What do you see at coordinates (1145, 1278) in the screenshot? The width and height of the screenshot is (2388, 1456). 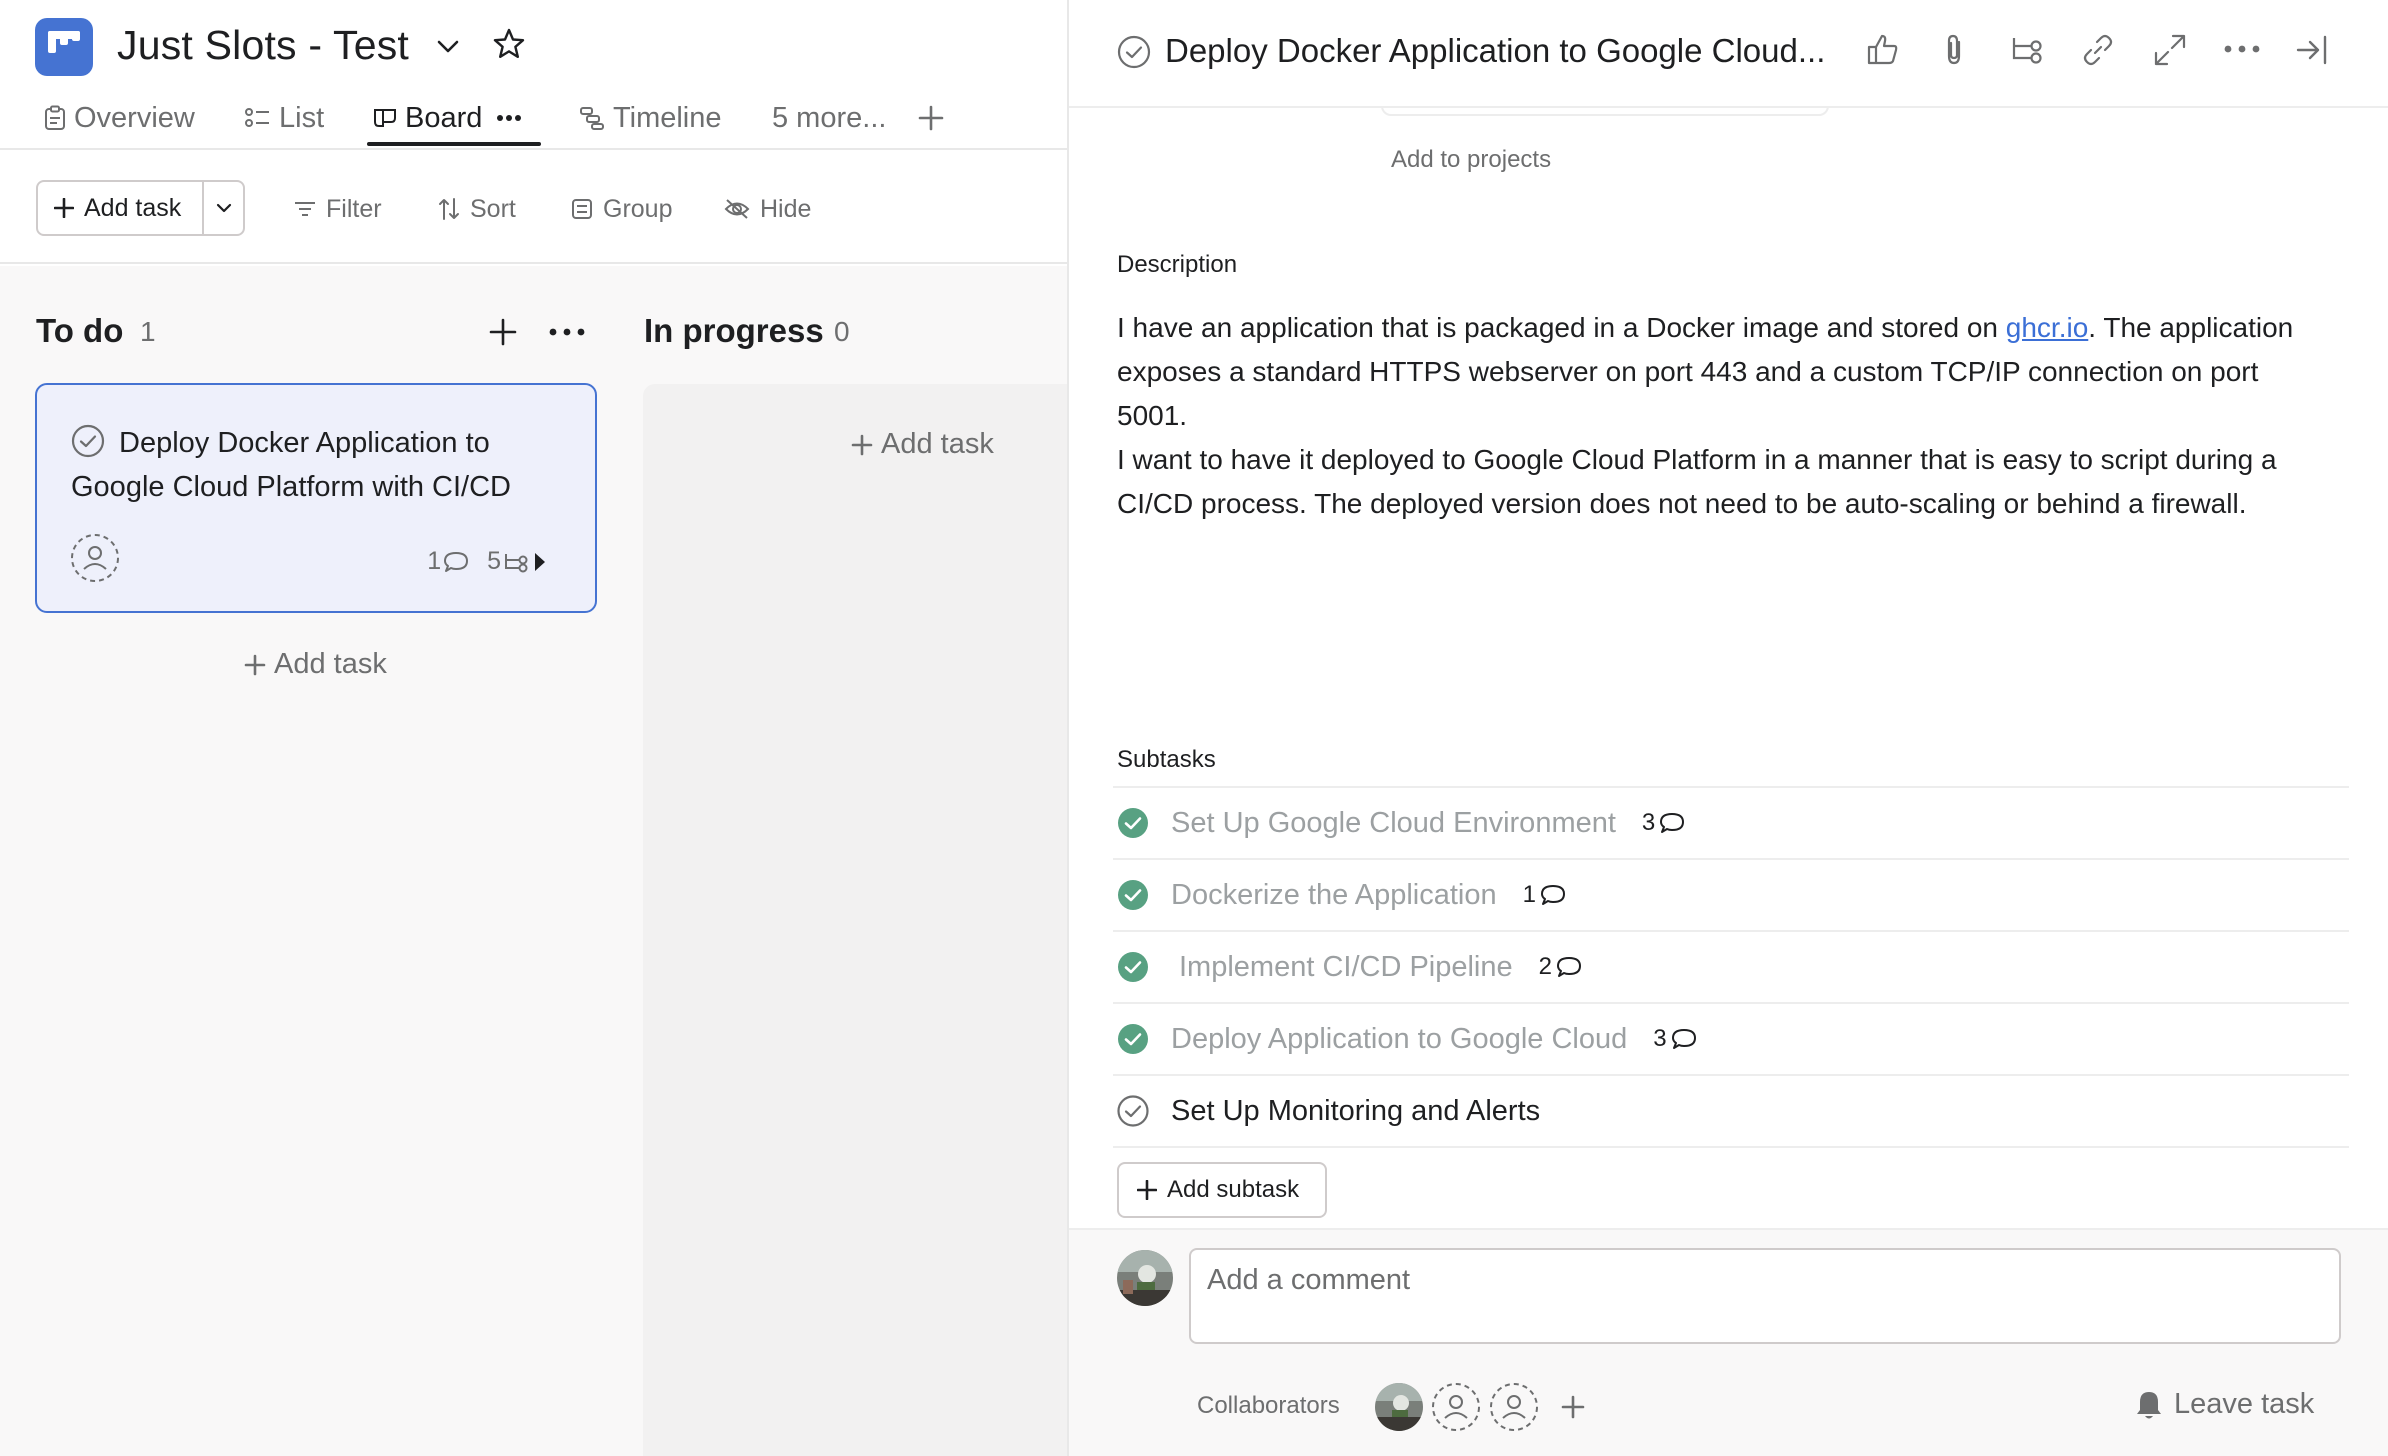 I see `user-avatar` at bounding box center [1145, 1278].